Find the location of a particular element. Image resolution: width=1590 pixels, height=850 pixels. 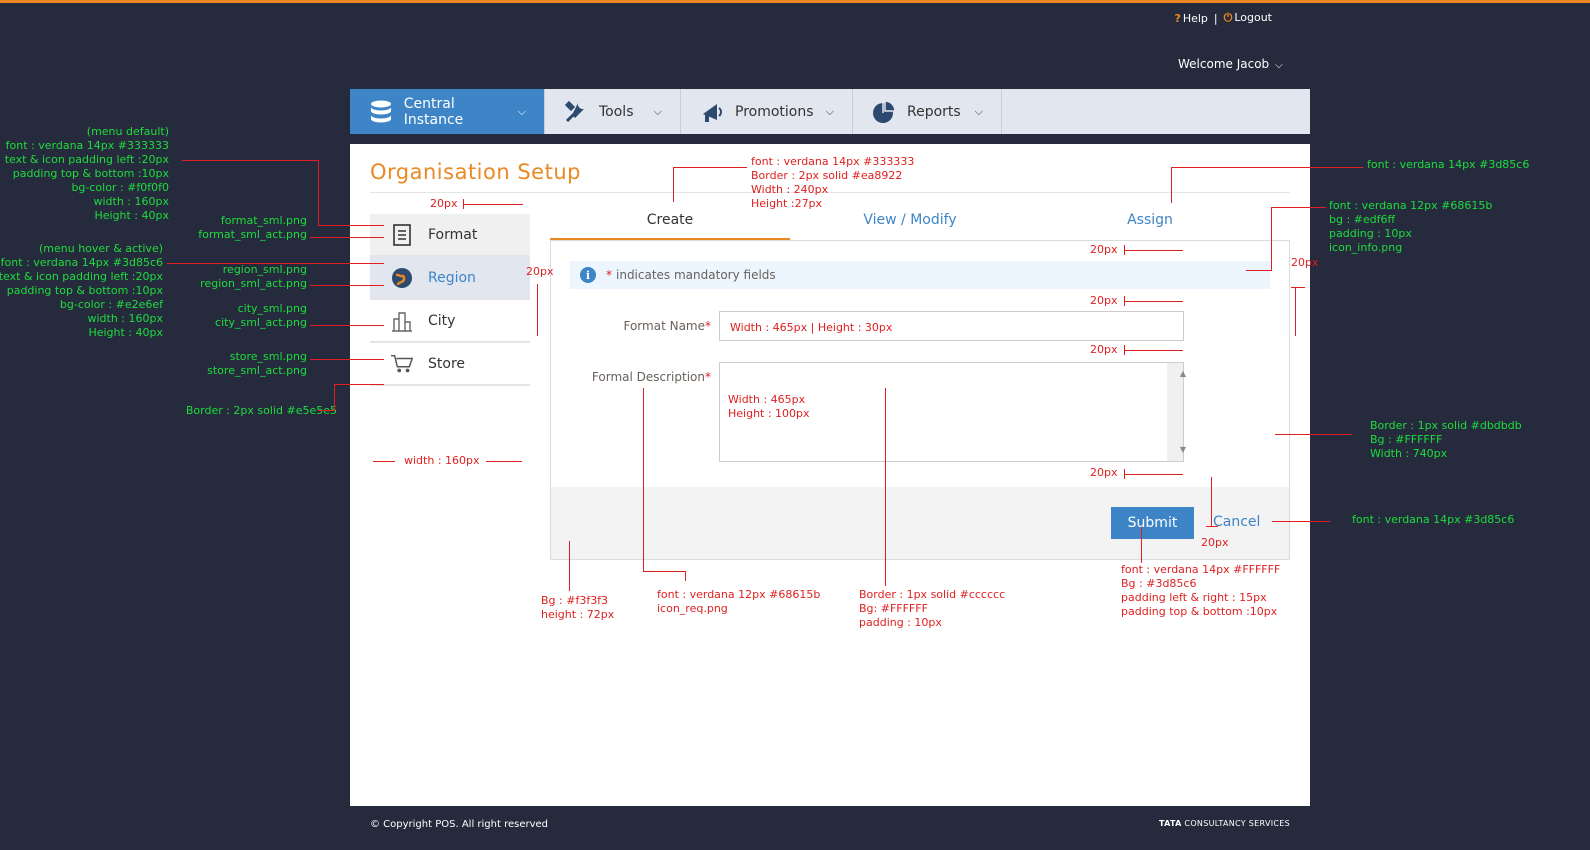

top-accent-bar is located at coordinates (795, 1).